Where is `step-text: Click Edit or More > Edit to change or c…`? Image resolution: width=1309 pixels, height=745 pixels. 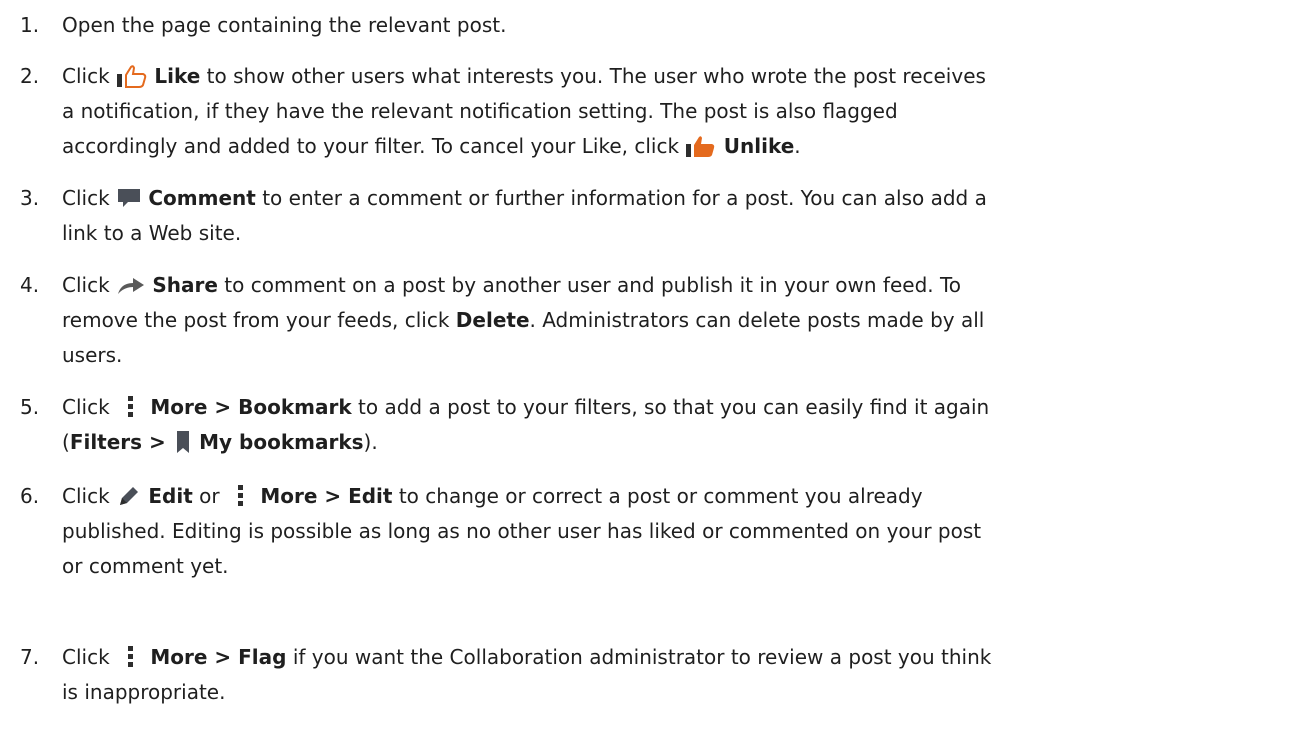 step-text: Click Edit or More > Edit to change or c… is located at coordinates (685, 531).